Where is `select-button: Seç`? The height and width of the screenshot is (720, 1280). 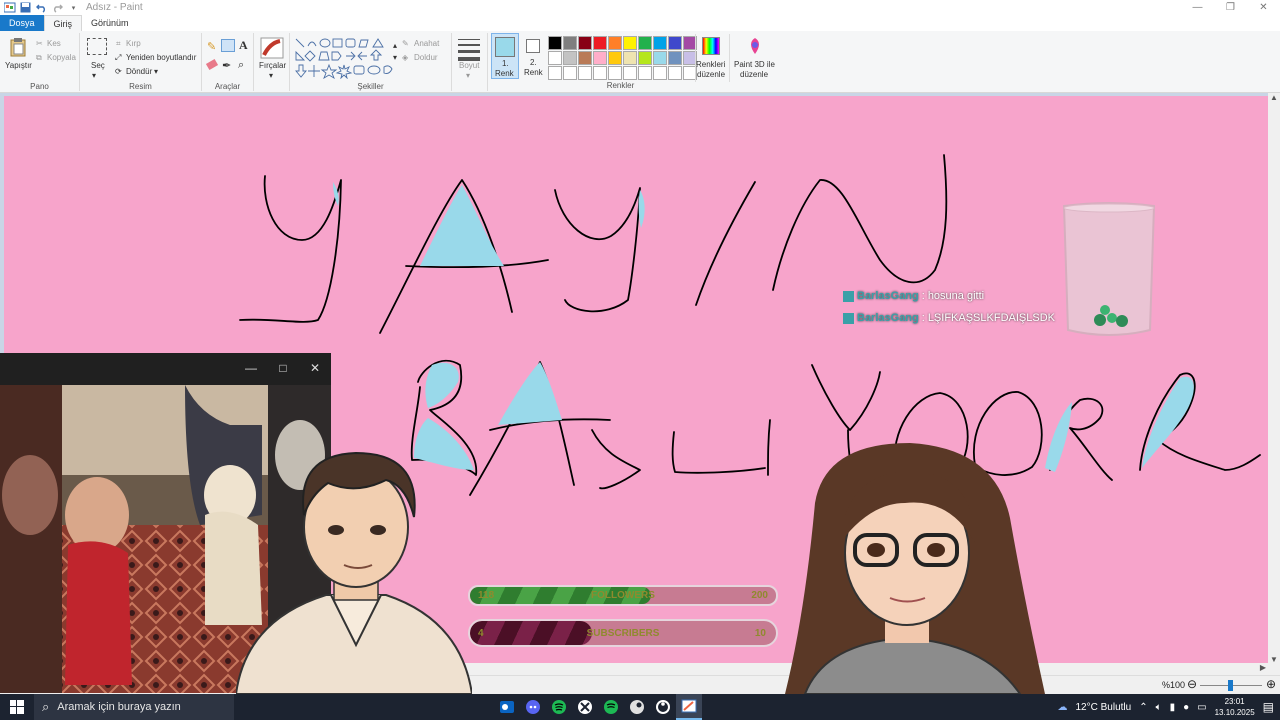 select-button: Seç is located at coordinates (98, 65).